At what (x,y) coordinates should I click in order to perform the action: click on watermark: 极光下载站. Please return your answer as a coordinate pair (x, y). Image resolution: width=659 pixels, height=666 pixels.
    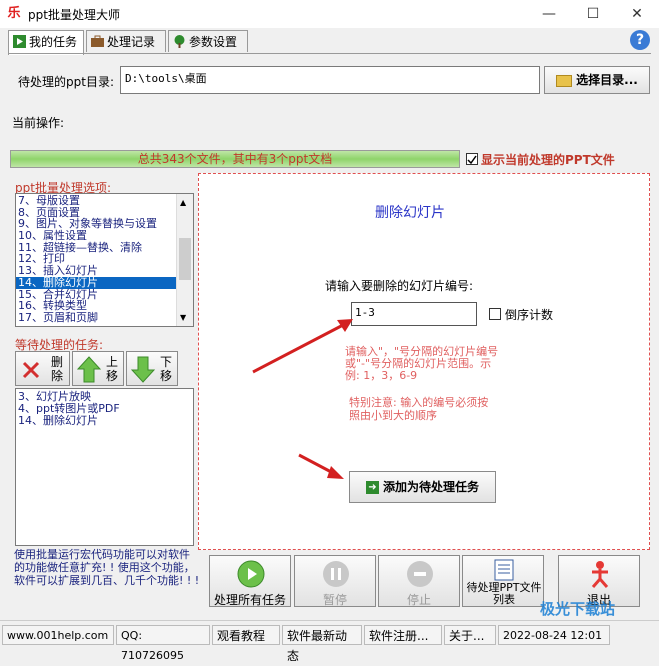
    Looking at the image, I should click on (578, 609).